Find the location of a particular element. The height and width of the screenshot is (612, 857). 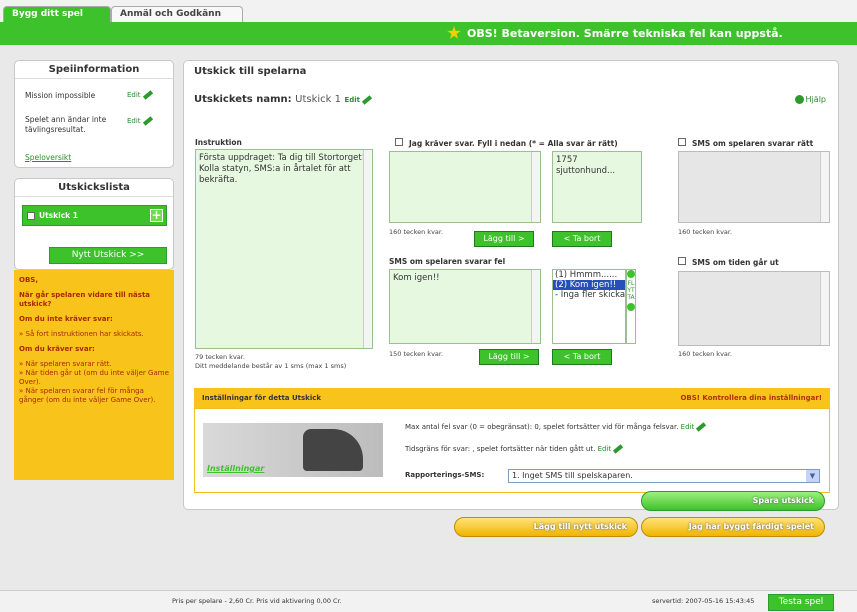

timeout-textarea is located at coordinates (754, 308).